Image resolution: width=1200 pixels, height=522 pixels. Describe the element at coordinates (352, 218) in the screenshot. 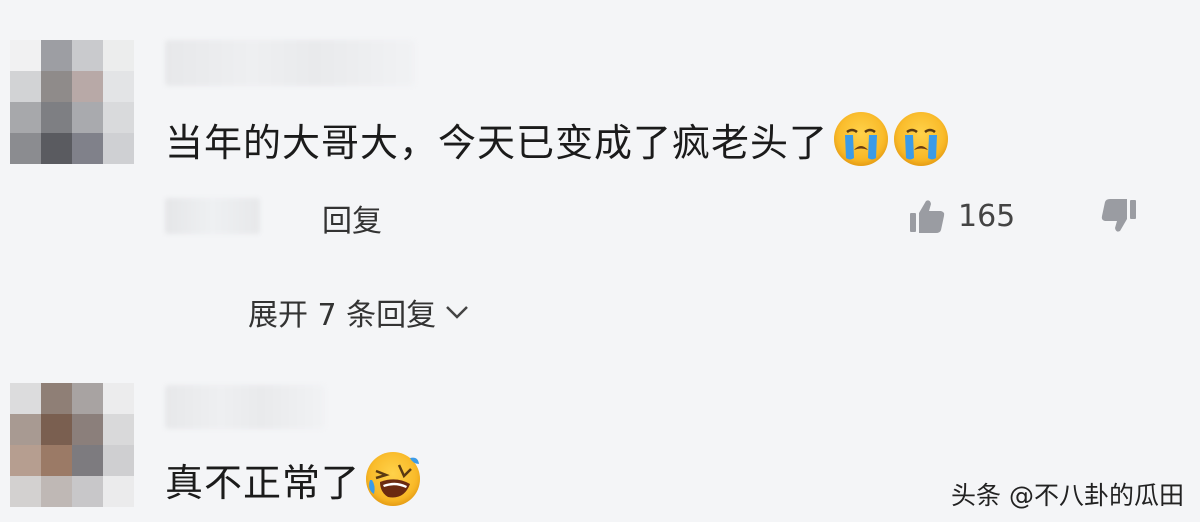

I see `reply-button: 回复` at that location.